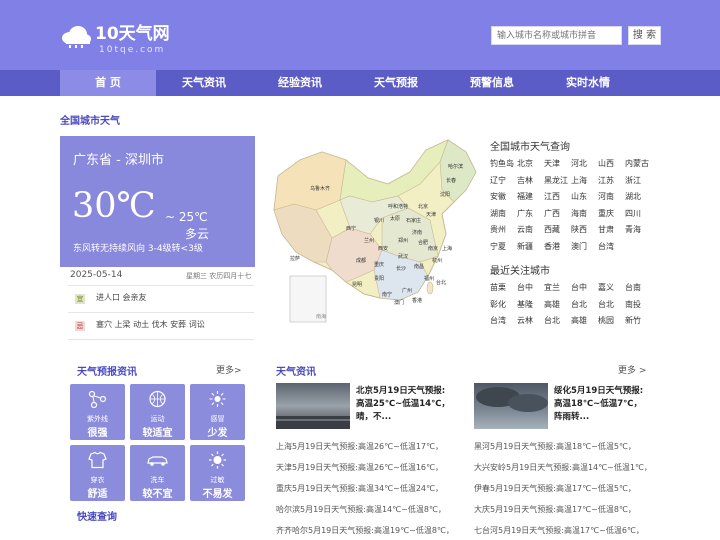 Image resolution: width=720 pixels, height=540 pixels. Describe the element at coordinates (217, 473) in the screenshot. I see `tile-allergy: 过敏 不易发` at that location.